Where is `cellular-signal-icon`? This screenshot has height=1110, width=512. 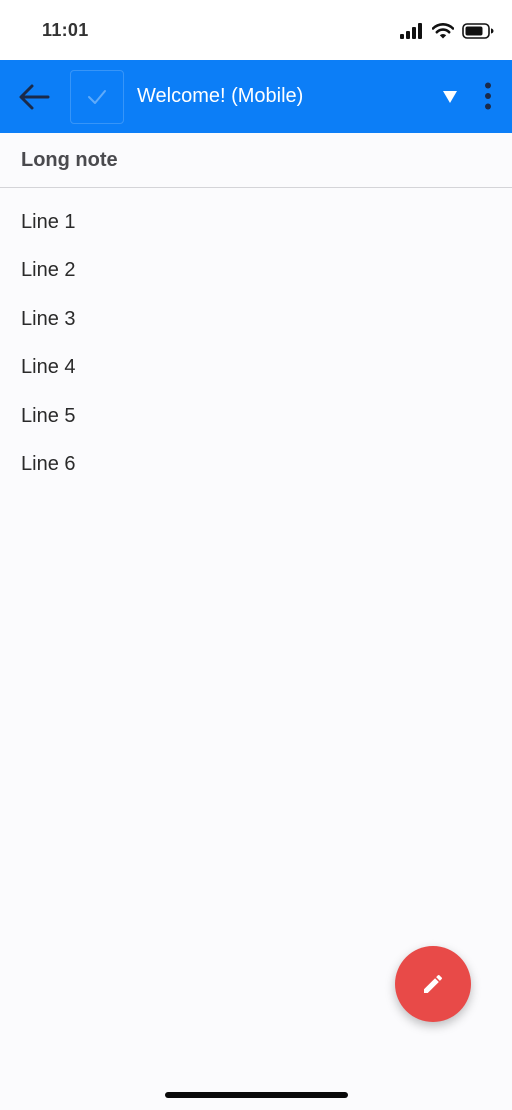
cellular-signal-icon is located at coordinates (411, 31).